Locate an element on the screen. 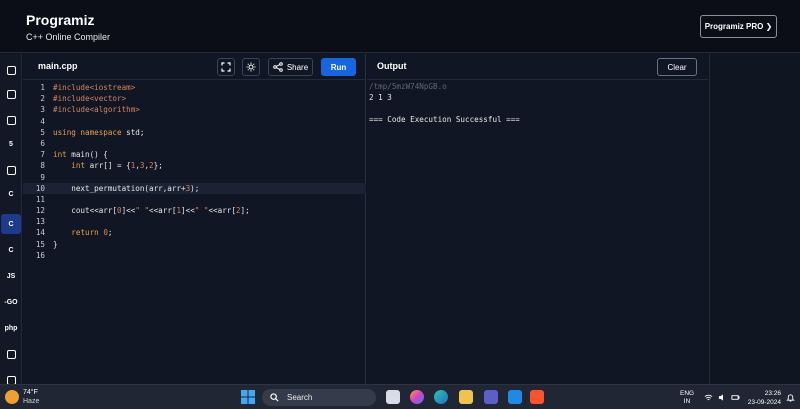  sidebar-item-html: 5 is located at coordinates (11, 144).